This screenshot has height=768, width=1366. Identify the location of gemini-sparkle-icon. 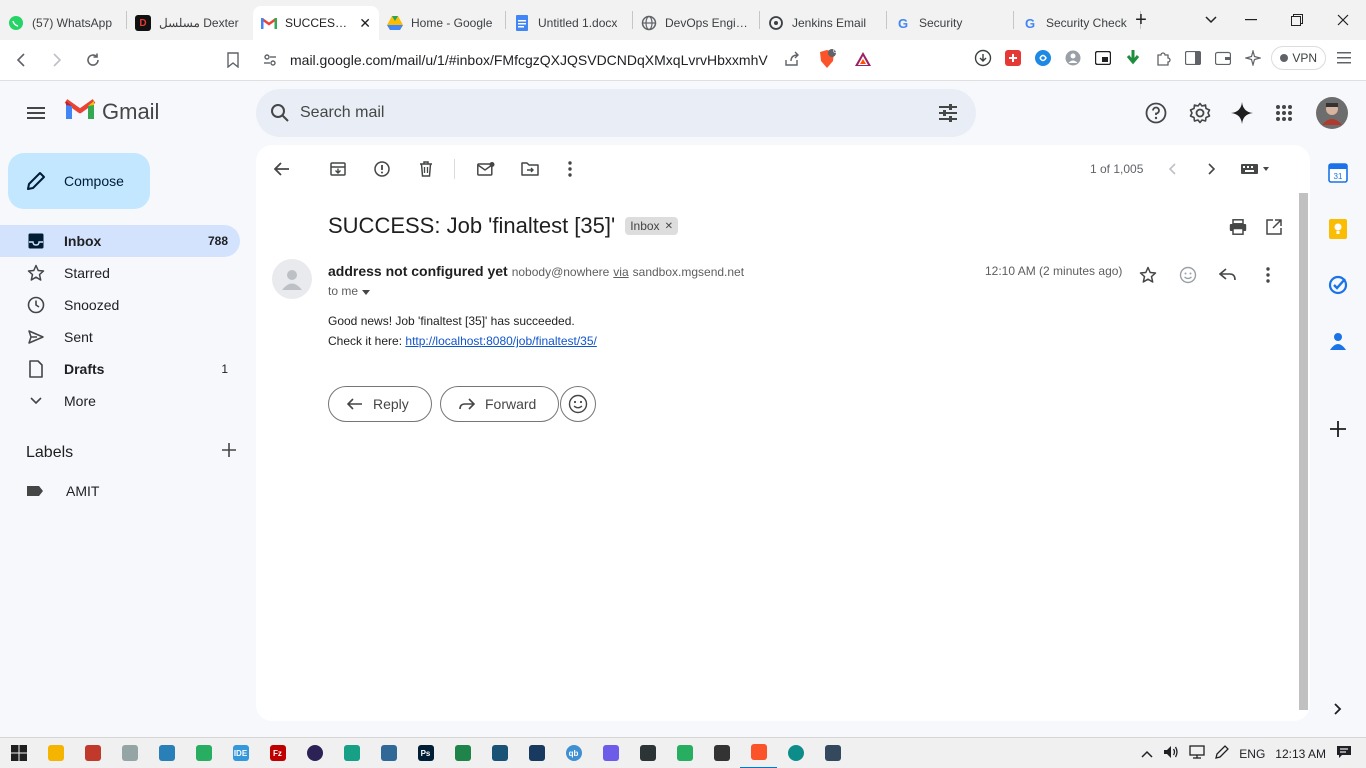
(1242, 113).